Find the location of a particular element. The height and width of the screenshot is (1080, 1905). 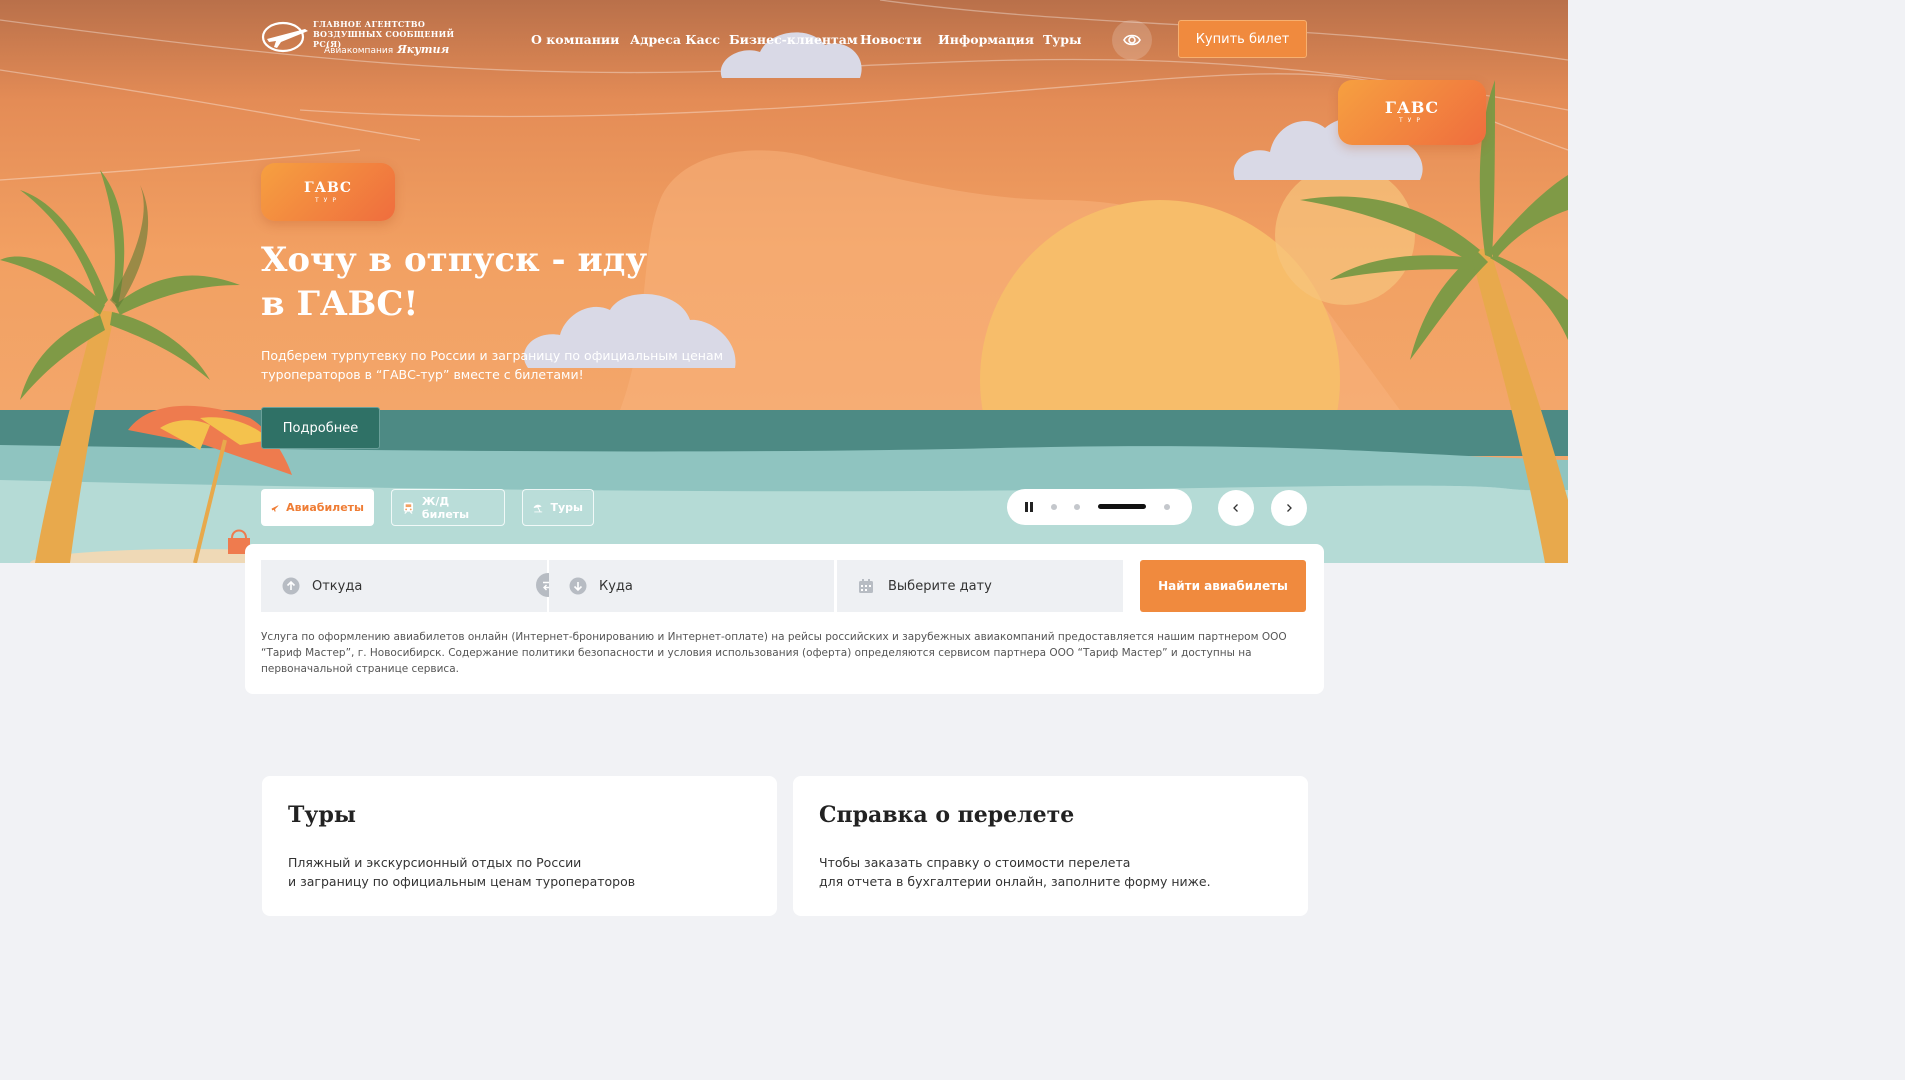

nav-item-tours: Туры is located at coordinates (1062, 39).